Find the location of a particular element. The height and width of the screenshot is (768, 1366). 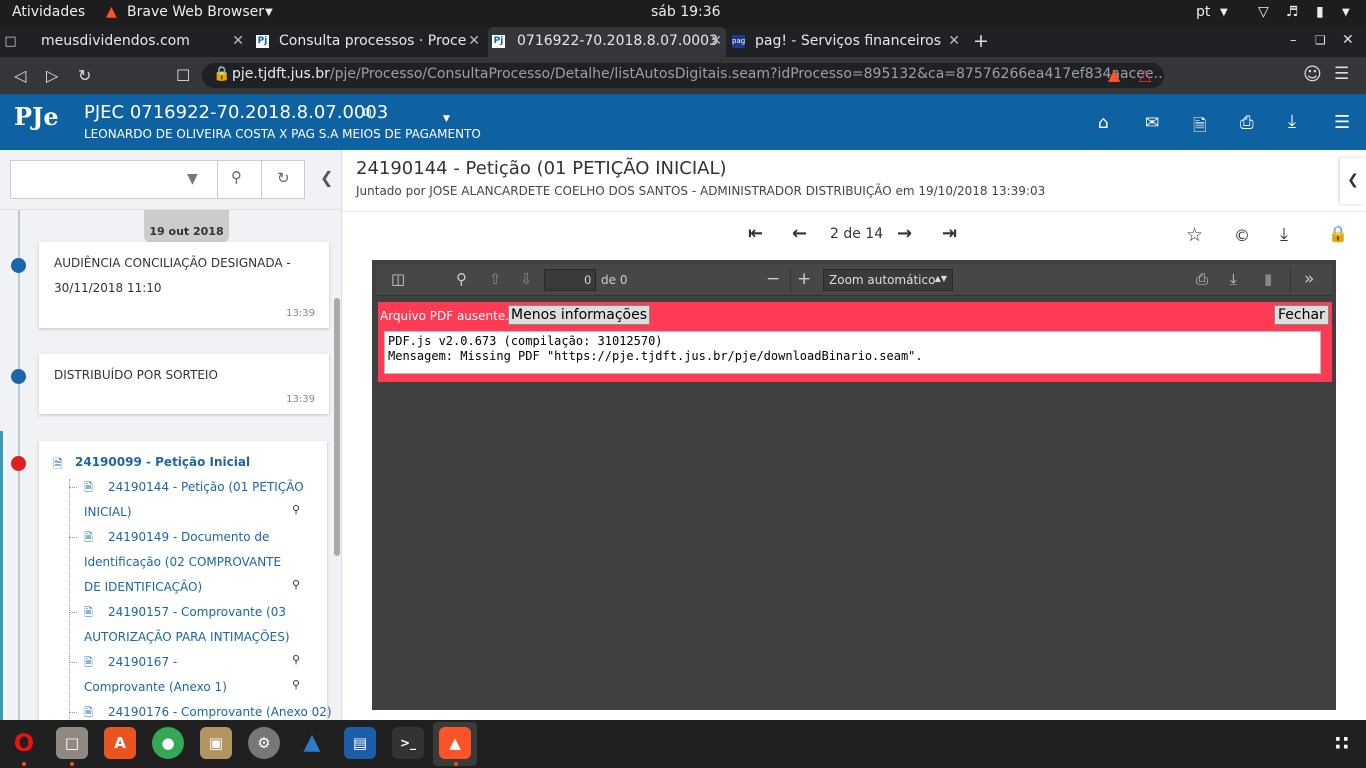

language-indicator: pt is located at coordinates (1203, 12).